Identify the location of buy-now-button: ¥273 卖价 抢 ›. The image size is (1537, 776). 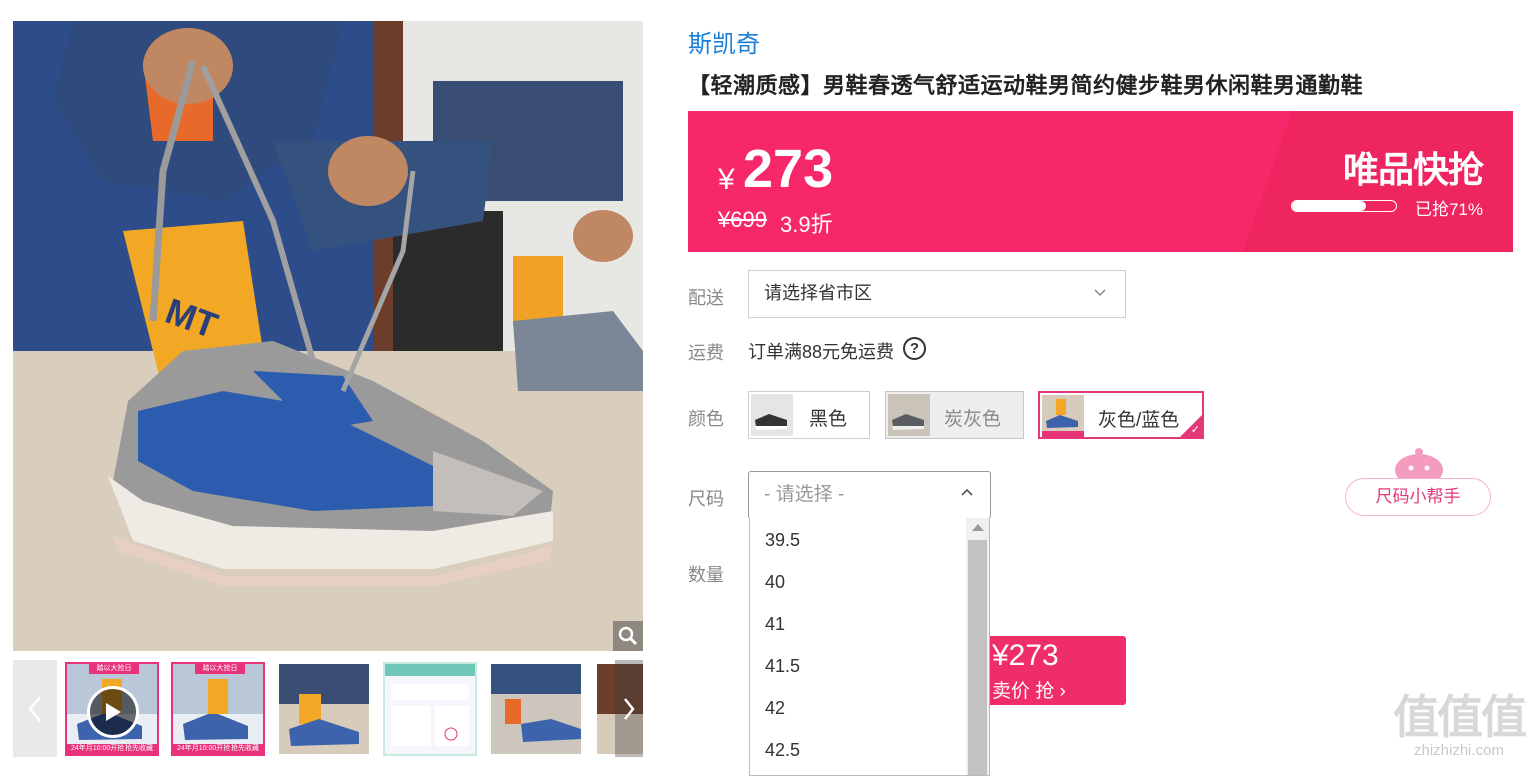
(1058, 670).